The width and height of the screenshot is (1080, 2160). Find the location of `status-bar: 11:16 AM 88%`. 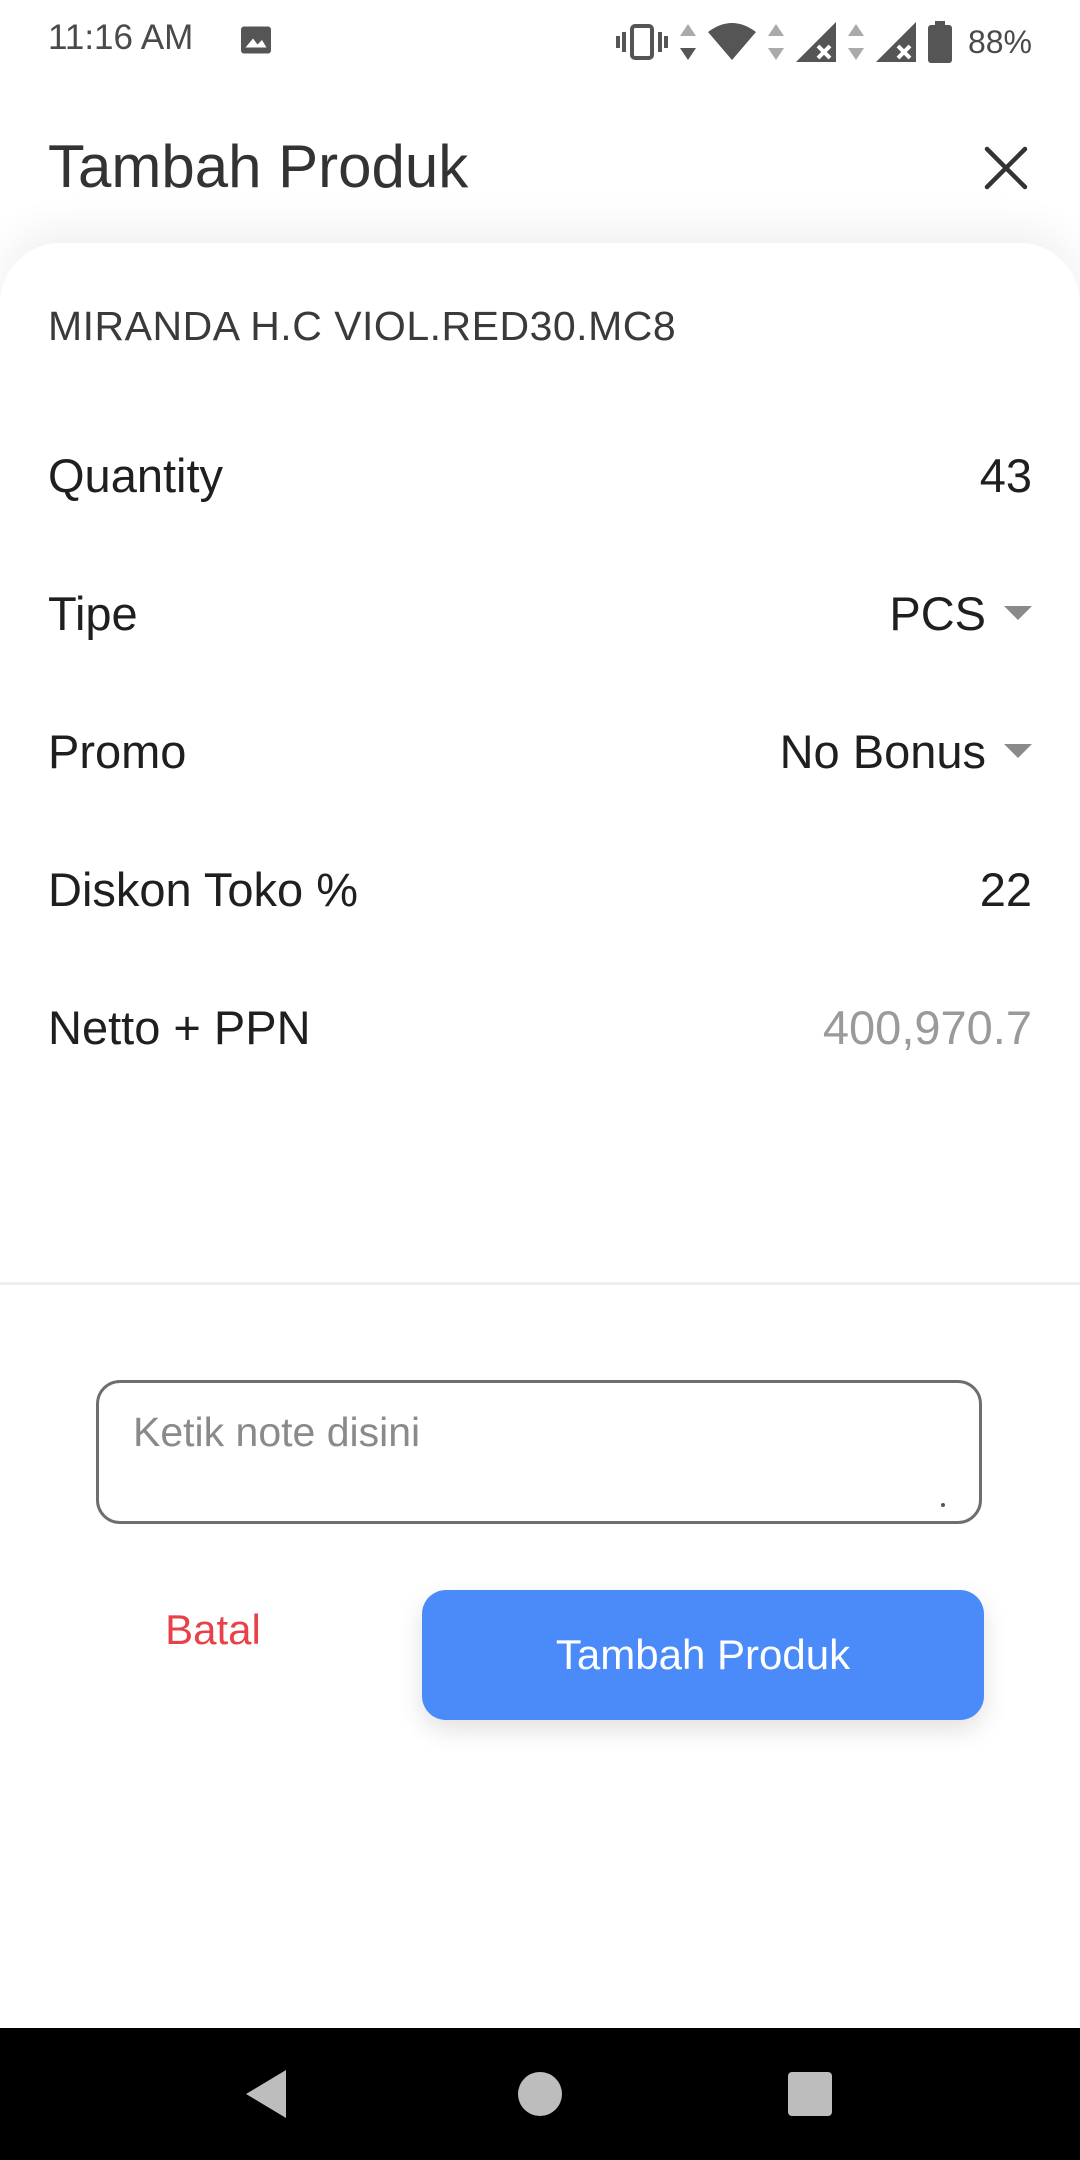

status-bar: 11:16 AM 88% is located at coordinates (540, 42).